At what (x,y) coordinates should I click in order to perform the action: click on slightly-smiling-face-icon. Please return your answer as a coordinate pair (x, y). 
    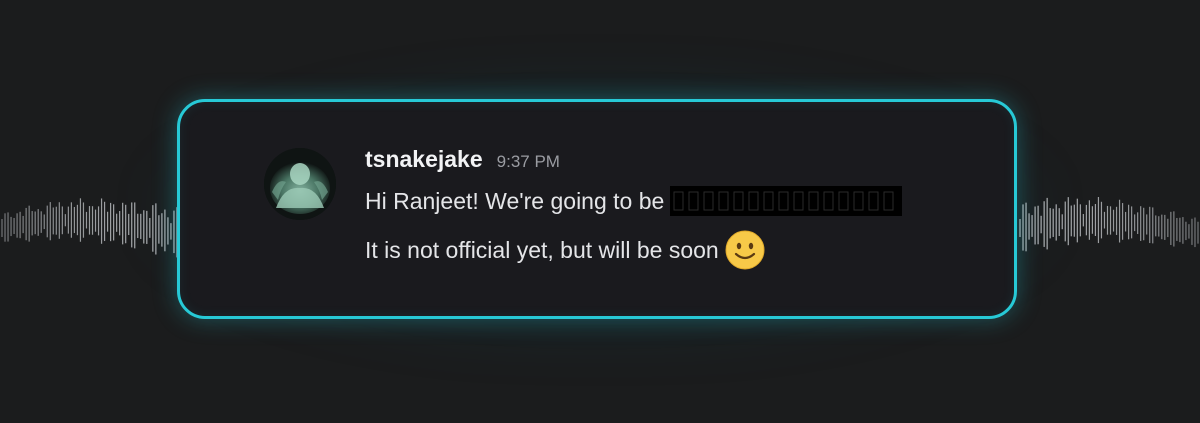
    Looking at the image, I should click on (745, 250).